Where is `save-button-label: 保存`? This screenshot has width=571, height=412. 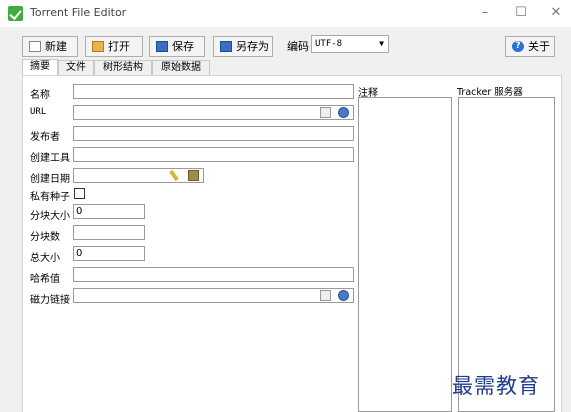 save-button-label: 保存 is located at coordinates (183, 46).